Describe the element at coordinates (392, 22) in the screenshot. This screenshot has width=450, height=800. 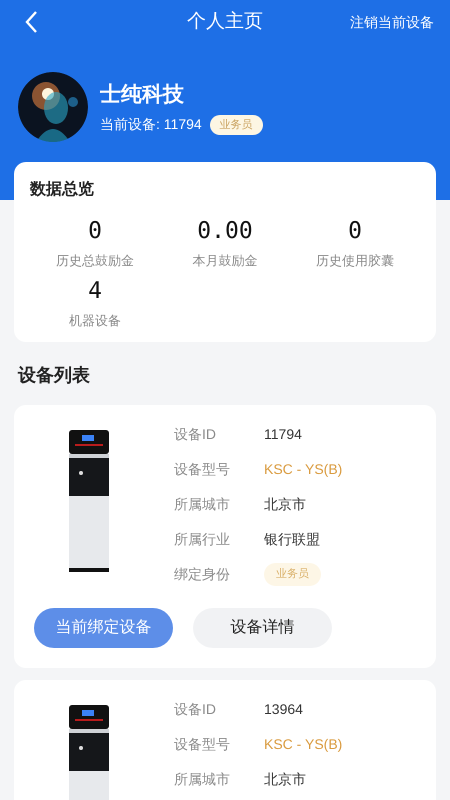
I see `logout-device-link: 注销当前设备` at that location.